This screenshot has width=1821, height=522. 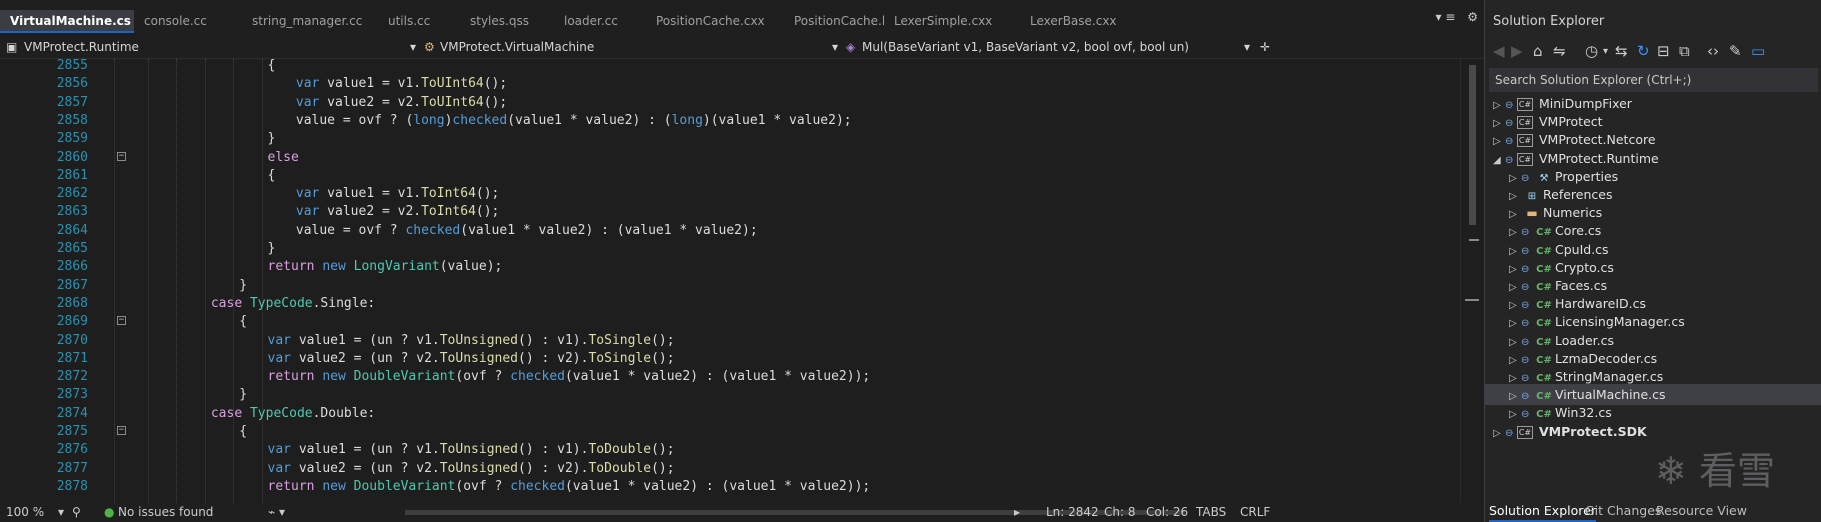 I want to click on snowflake-icon: ❄, so click(x=1671, y=471).